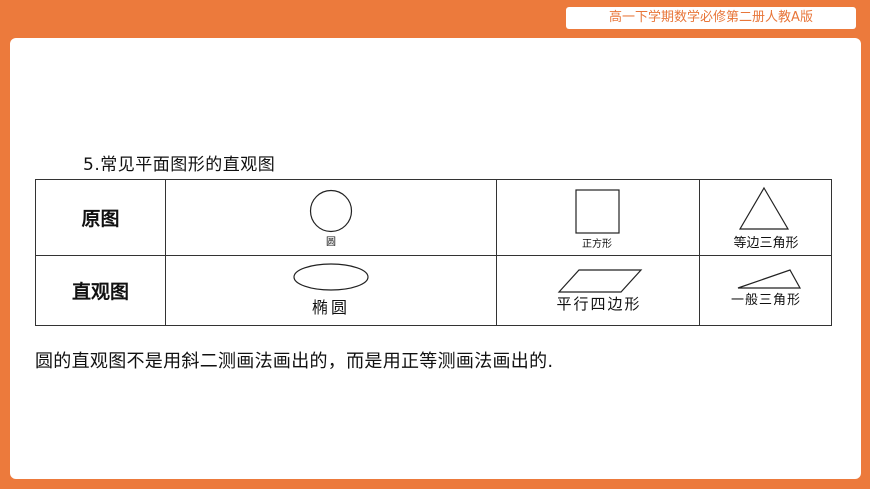 The width and height of the screenshot is (870, 489). Describe the element at coordinates (597, 244) in the screenshot. I see `caption-square: 正方形` at that location.